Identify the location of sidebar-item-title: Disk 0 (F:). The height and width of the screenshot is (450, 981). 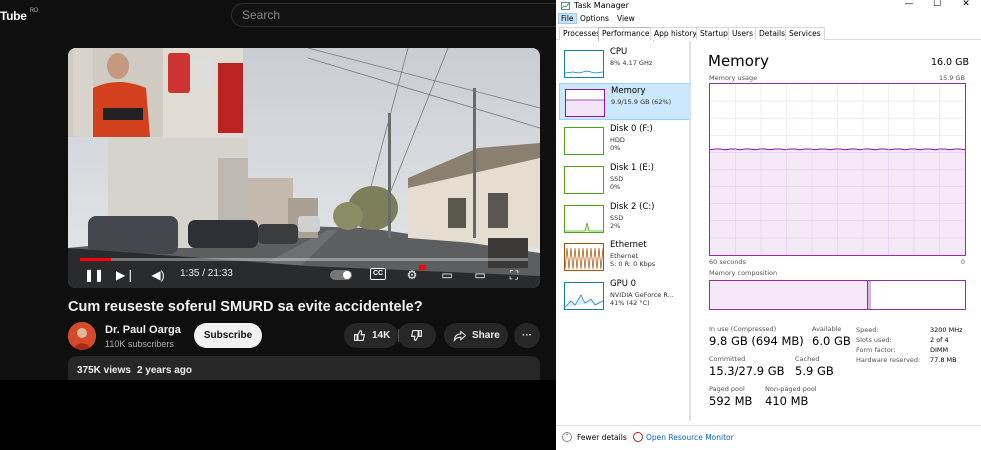
(631, 129).